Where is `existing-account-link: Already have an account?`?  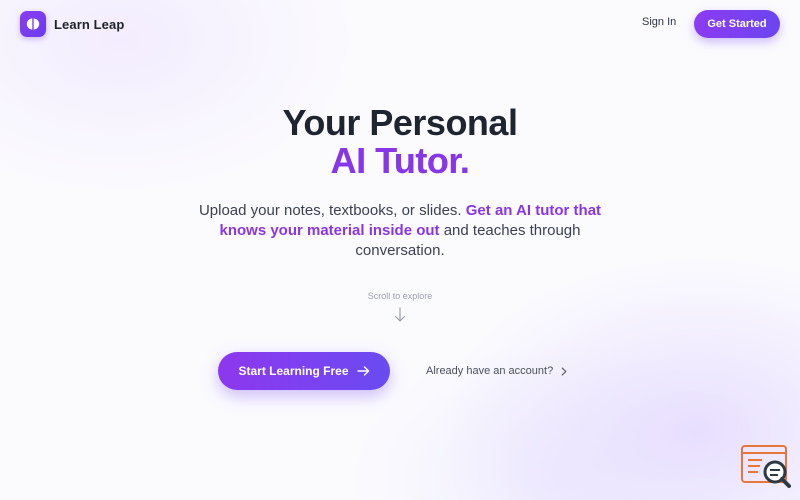
existing-account-link: Already have an account? is located at coordinates (496, 371).